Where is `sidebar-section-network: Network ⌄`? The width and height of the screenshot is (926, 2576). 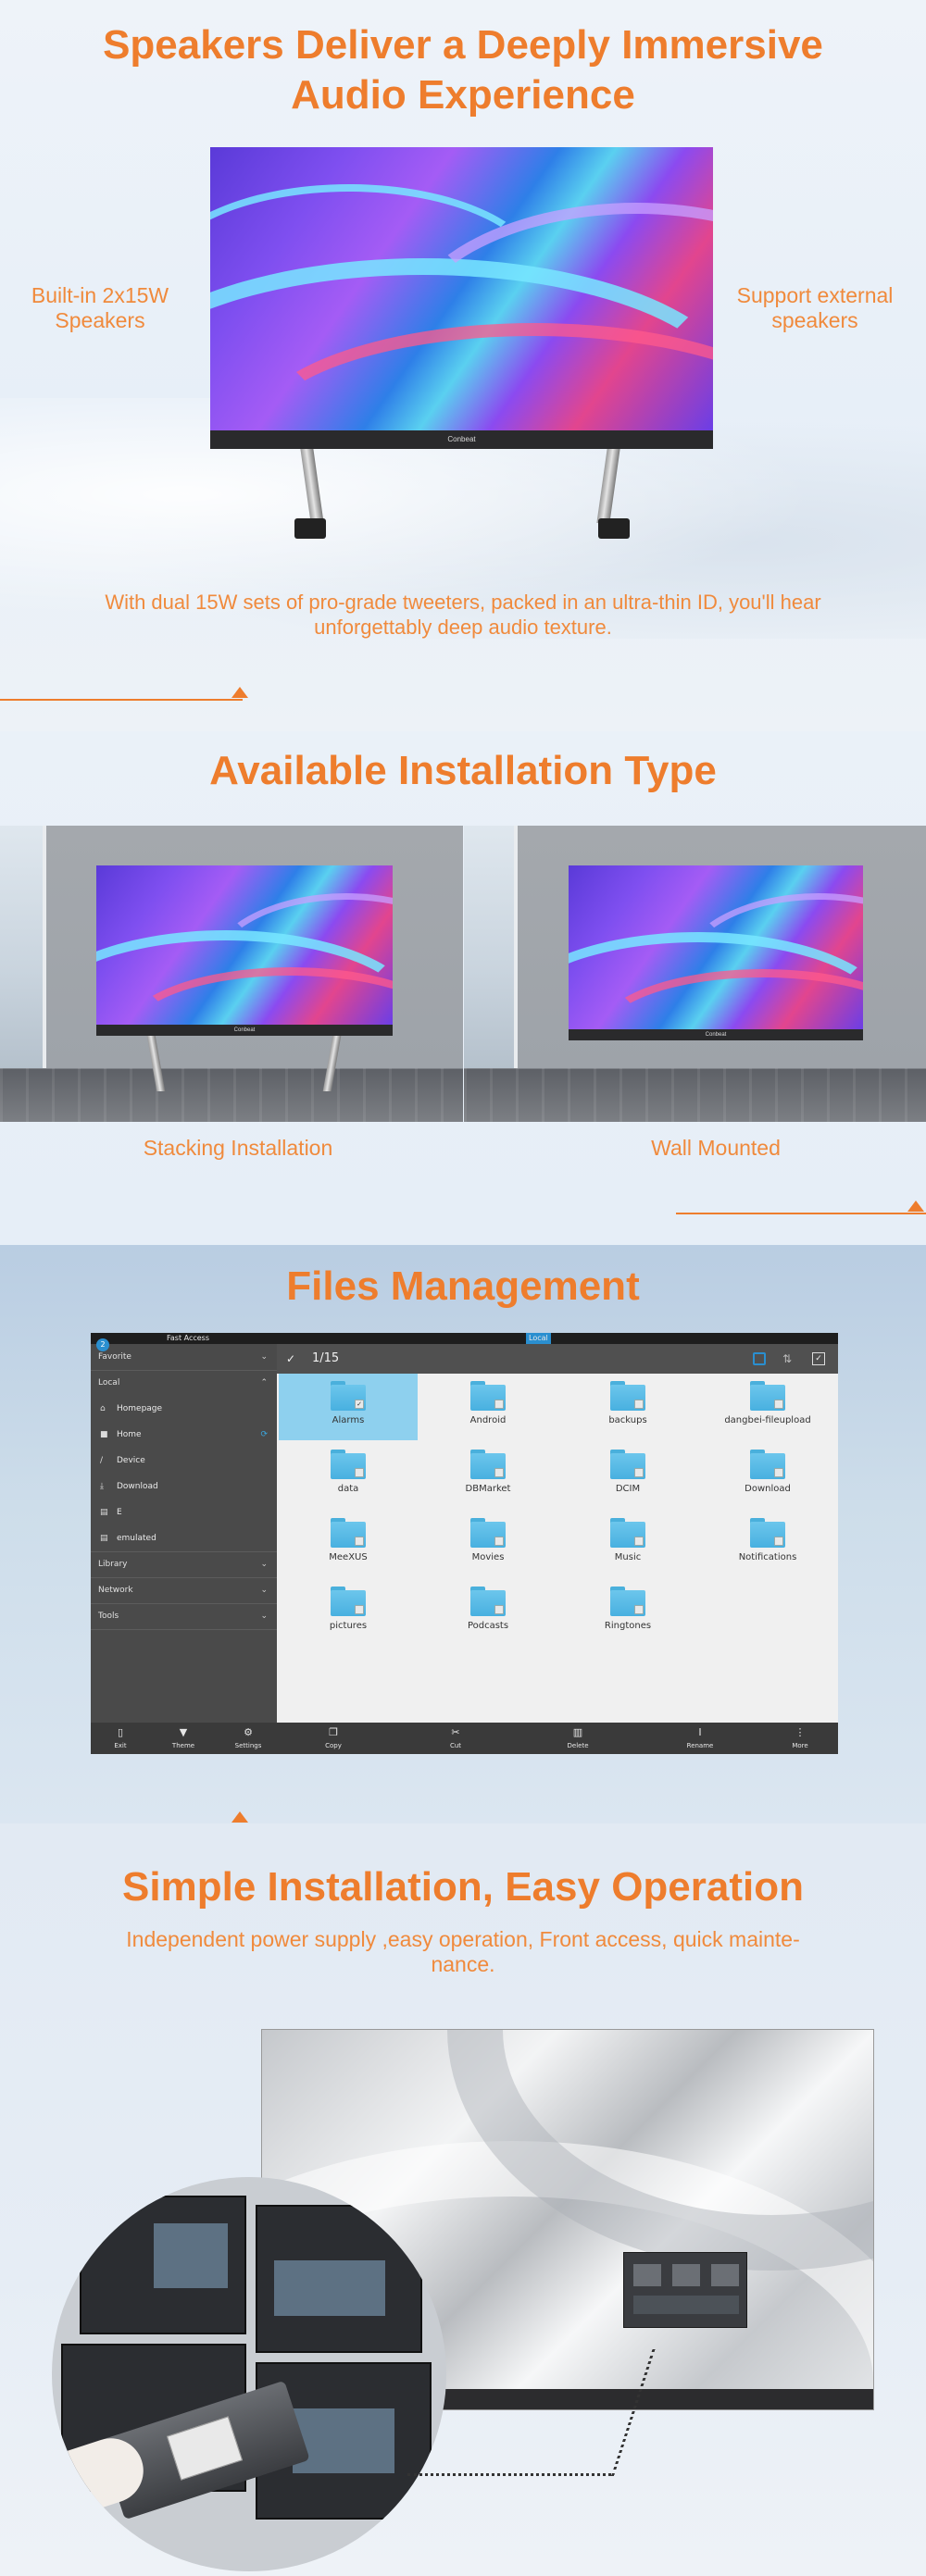
sidebar-section-network: Network ⌄ is located at coordinates (184, 1590).